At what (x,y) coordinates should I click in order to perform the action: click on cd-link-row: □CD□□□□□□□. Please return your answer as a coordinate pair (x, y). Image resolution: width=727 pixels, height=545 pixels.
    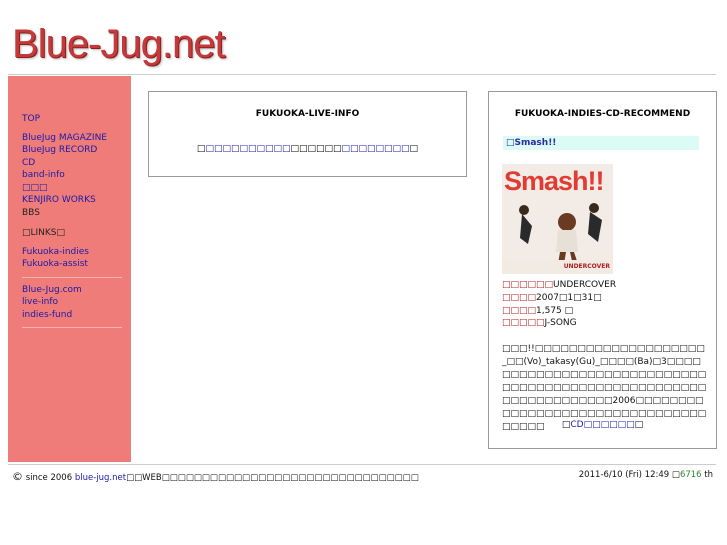
    Looking at the image, I should click on (602, 425).